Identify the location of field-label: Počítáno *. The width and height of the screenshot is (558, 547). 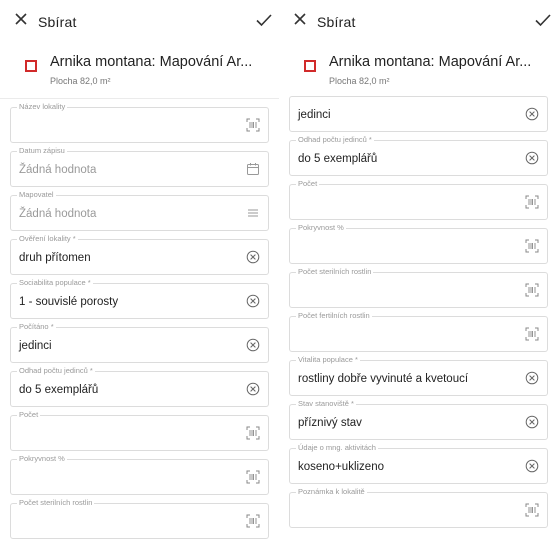
(36, 327).